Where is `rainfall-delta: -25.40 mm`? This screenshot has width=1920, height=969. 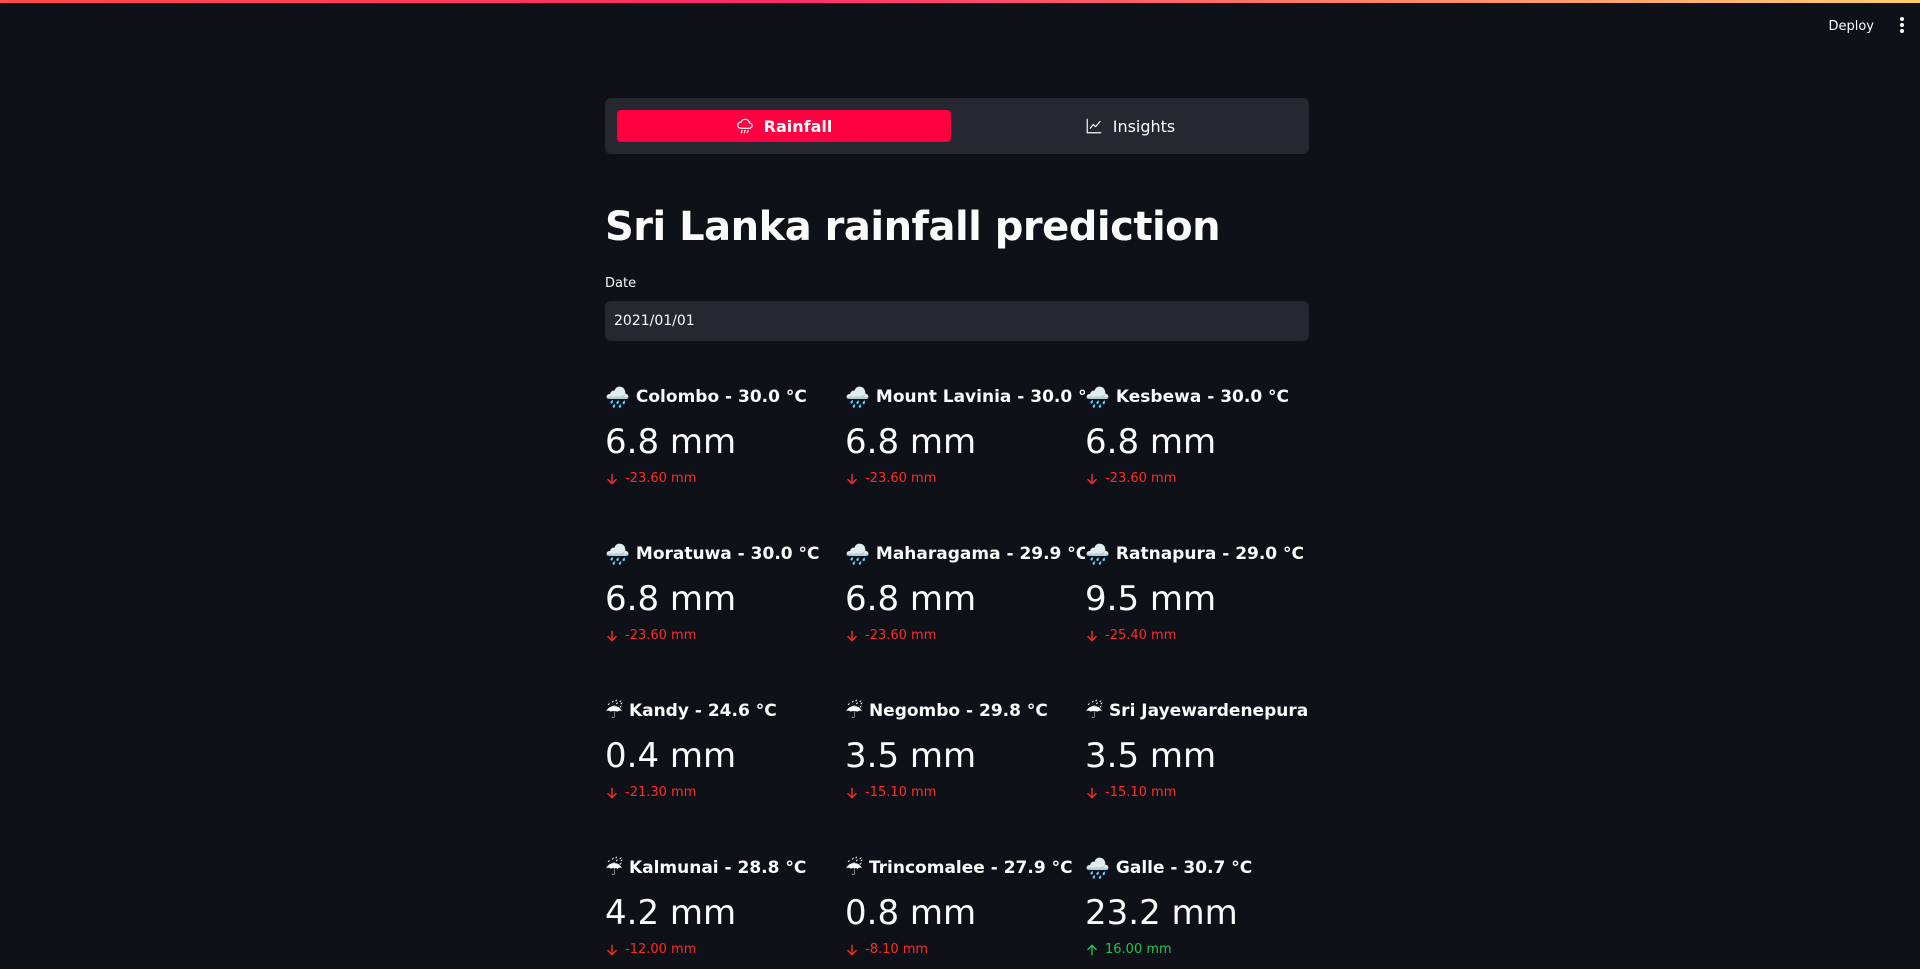
rainfall-delta: -25.40 mm is located at coordinates (1197, 635).